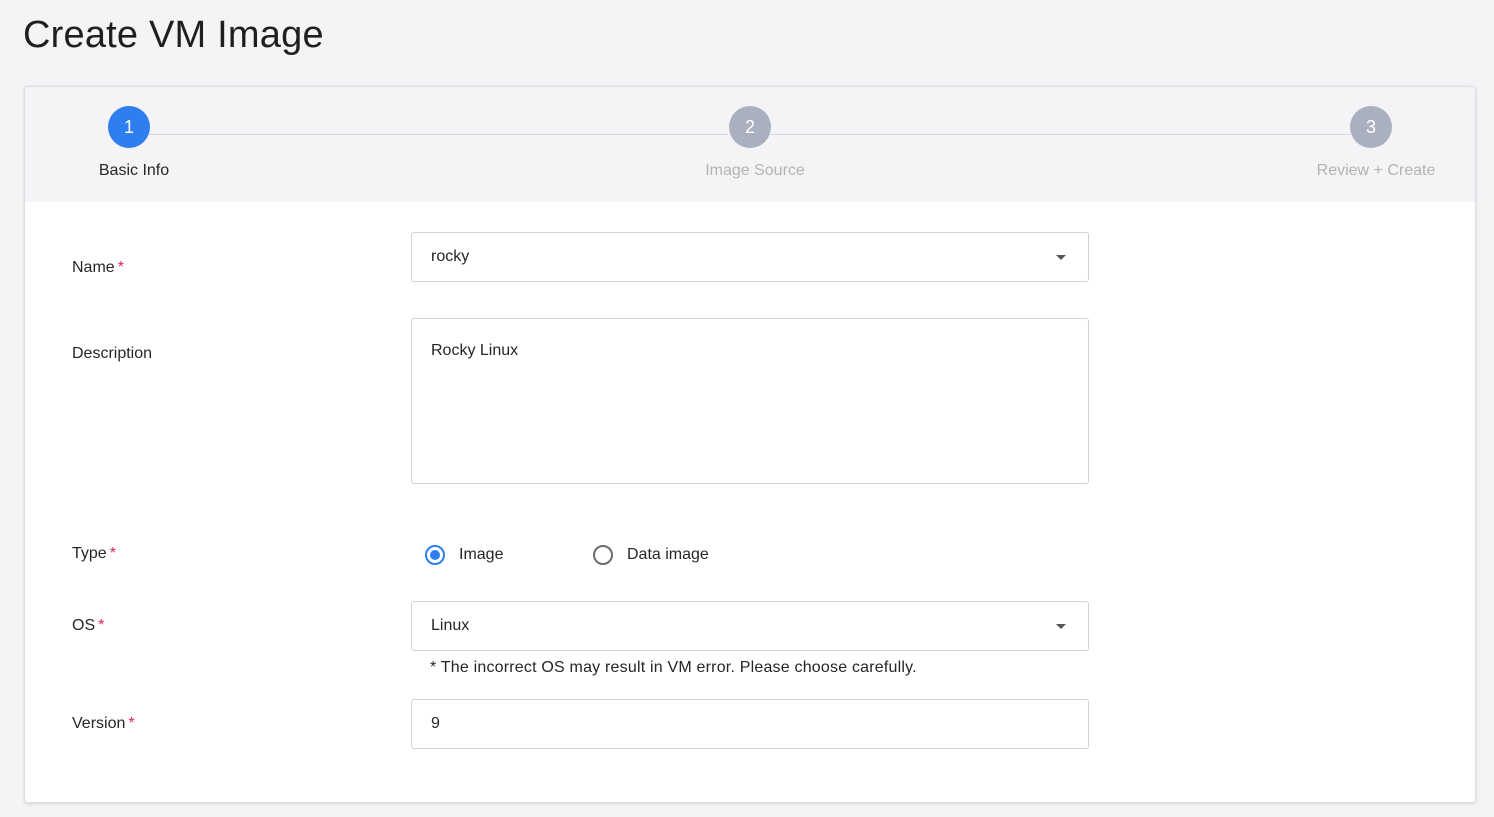  Describe the element at coordinates (84, 625) in the screenshot. I see `os-label-text: OS` at that location.